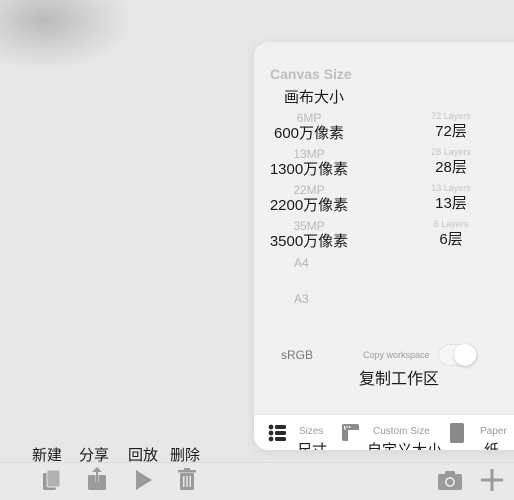 The image size is (514, 500). I want to click on share-icon, so click(97, 481).